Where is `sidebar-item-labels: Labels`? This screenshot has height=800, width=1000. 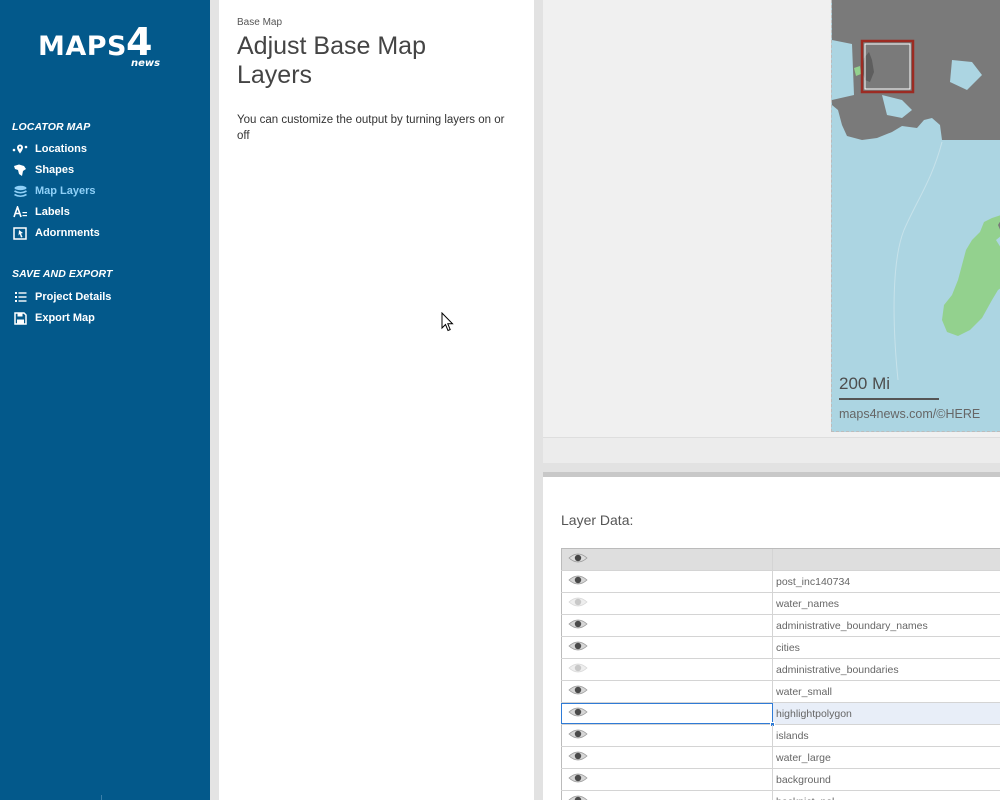 sidebar-item-labels: Labels is located at coordinates (41, 212).